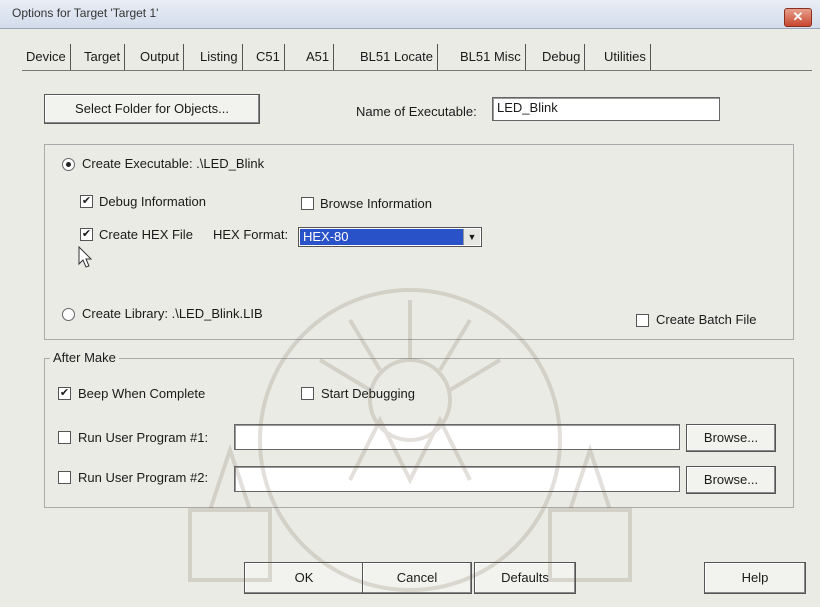 The image size is (820, 607). I want to click on tab-divider, so click(417, 70).